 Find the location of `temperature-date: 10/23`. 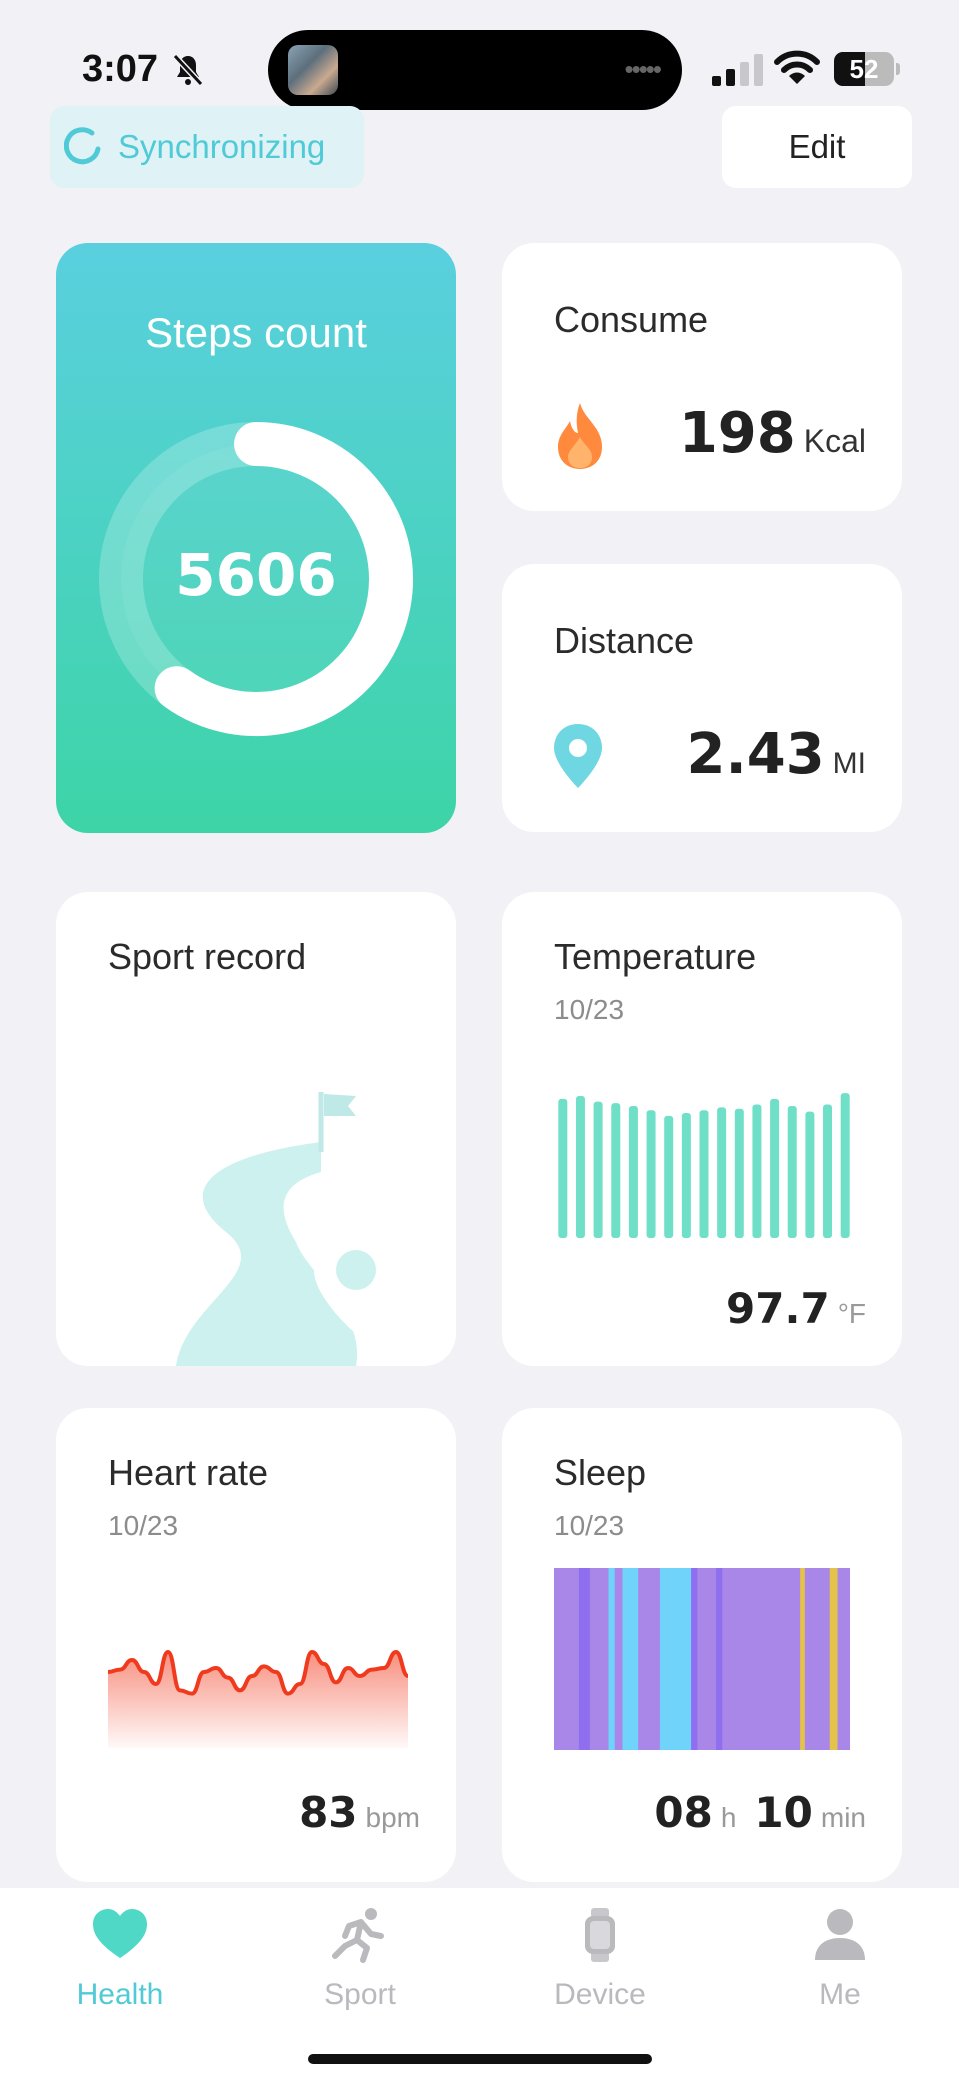

temperature-date: 10/23 is located at coordinates (589, 1009).